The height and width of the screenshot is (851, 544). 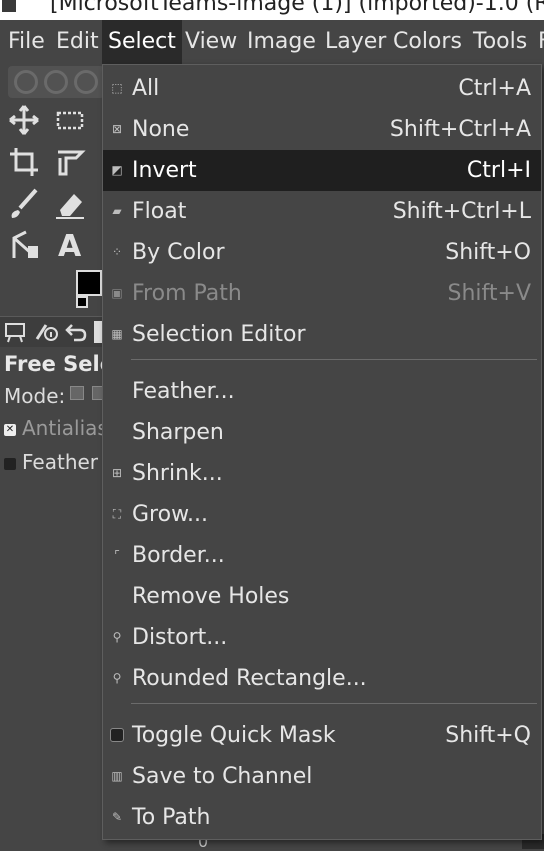 I want to click on svg-text: A, so click(x=70, y=245).